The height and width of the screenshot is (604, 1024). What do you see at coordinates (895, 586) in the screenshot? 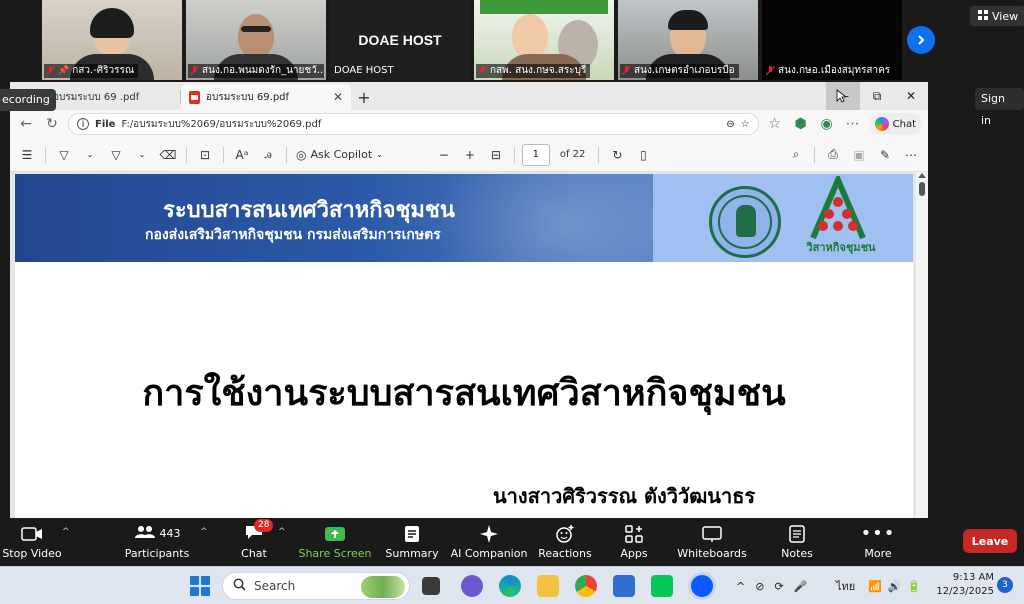
I see `volume-icon: 🔊` at bounding box center [895, 586].